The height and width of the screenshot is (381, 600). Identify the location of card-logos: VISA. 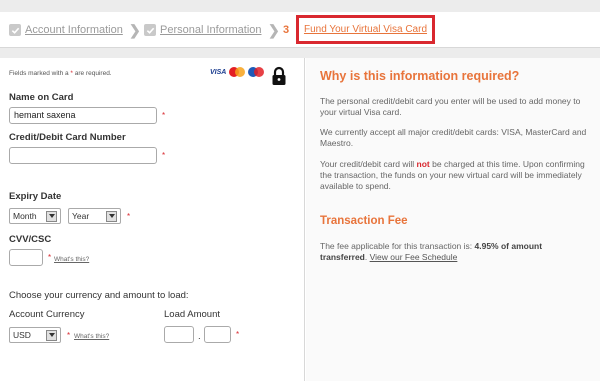
(237, 72).